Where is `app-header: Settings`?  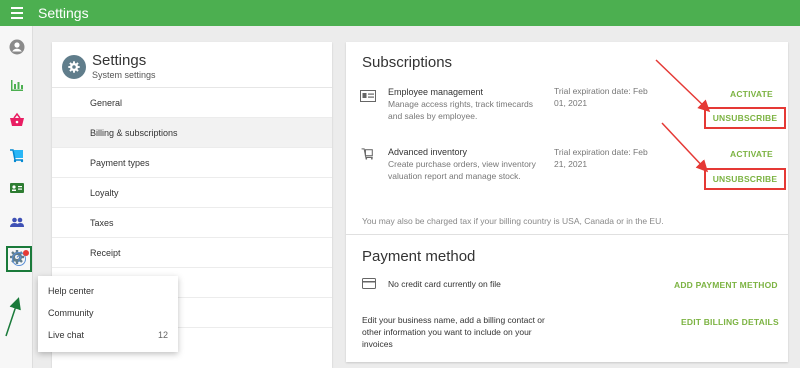 app-header: Settings is located at coordinates (400, 13).